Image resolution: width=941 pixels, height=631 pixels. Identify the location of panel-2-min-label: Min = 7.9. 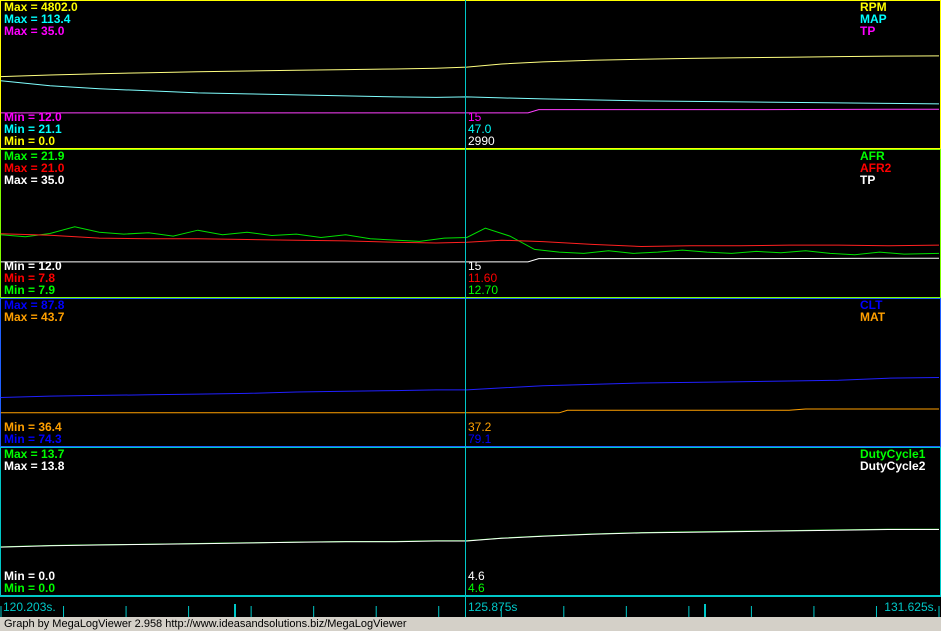
(29, 290).